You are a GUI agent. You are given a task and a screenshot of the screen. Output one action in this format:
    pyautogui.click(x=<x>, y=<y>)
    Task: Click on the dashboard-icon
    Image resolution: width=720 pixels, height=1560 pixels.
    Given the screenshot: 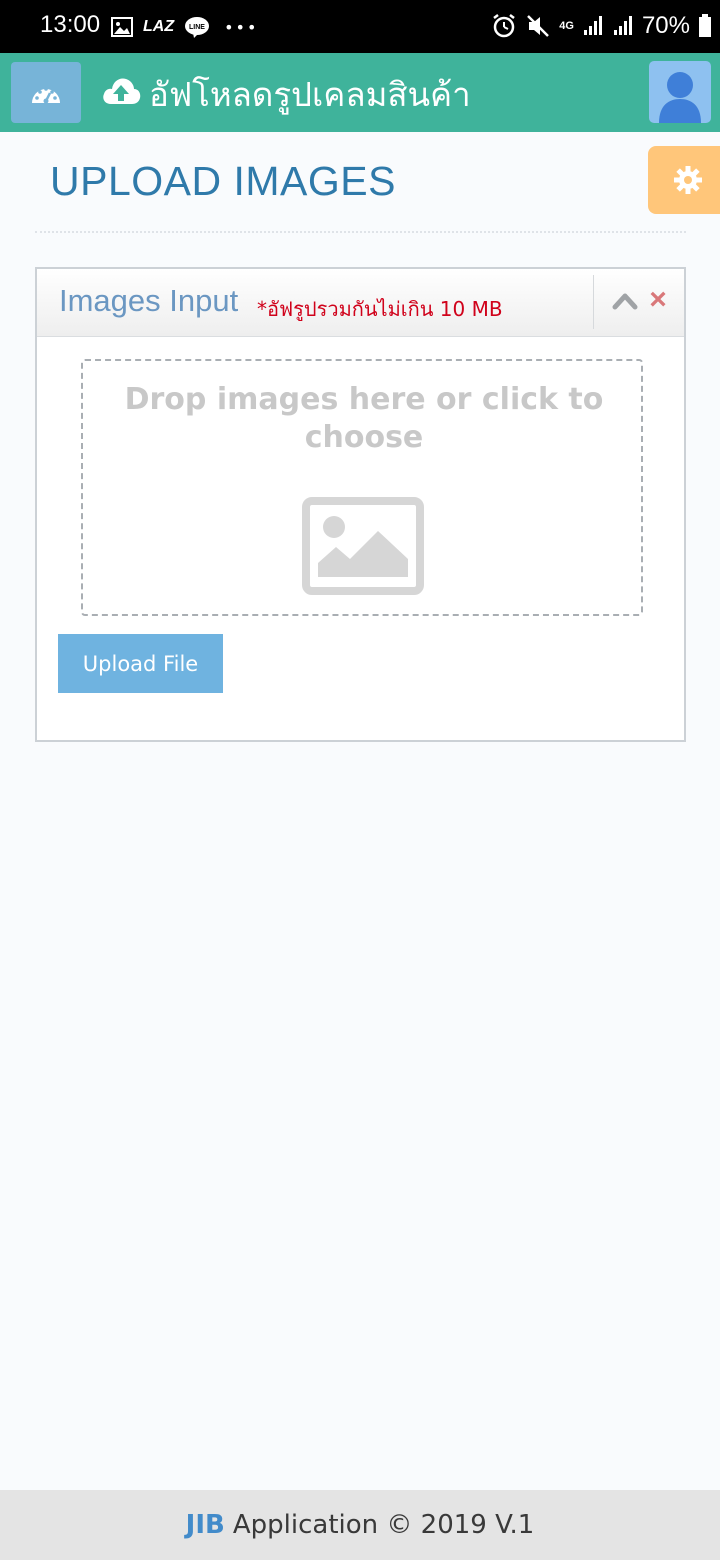 What is the action you would take?
    pyautogui.click(x=46, y=94)
    